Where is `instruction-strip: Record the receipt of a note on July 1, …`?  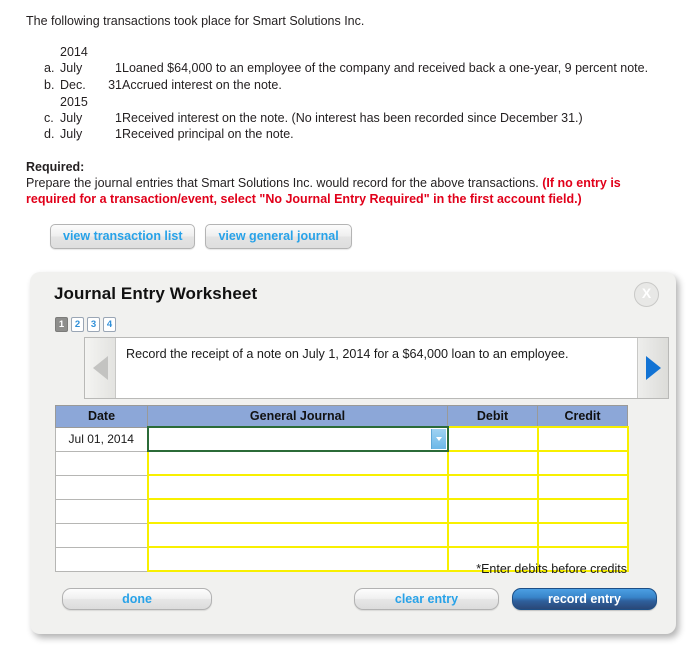
instruction-strip: Record the receipt of a note on July 1, … is located at coordinates (376, 368).